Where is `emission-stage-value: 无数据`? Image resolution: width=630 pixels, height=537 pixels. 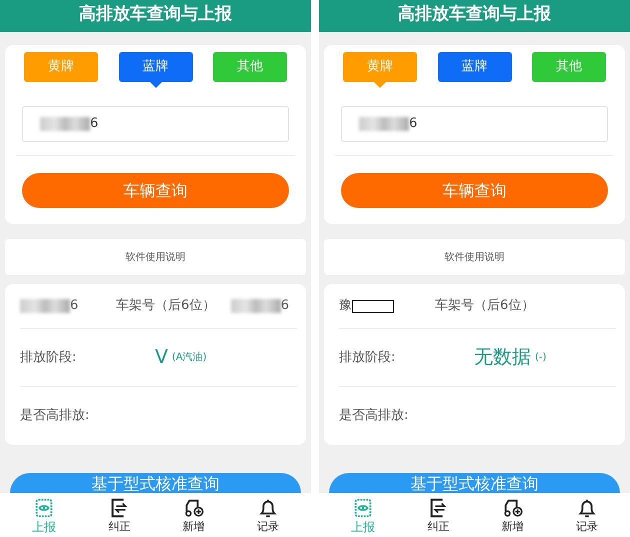
emission-stage-value: 无数据 is located at coordinates (502, 357).